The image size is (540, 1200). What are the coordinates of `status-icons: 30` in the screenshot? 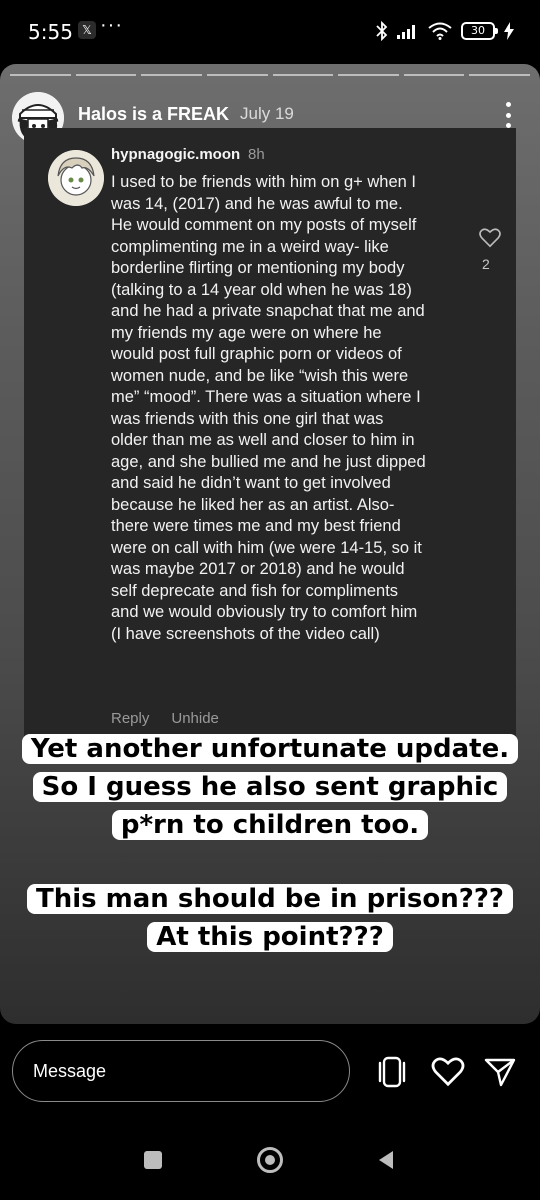 It's located at (445, 31).